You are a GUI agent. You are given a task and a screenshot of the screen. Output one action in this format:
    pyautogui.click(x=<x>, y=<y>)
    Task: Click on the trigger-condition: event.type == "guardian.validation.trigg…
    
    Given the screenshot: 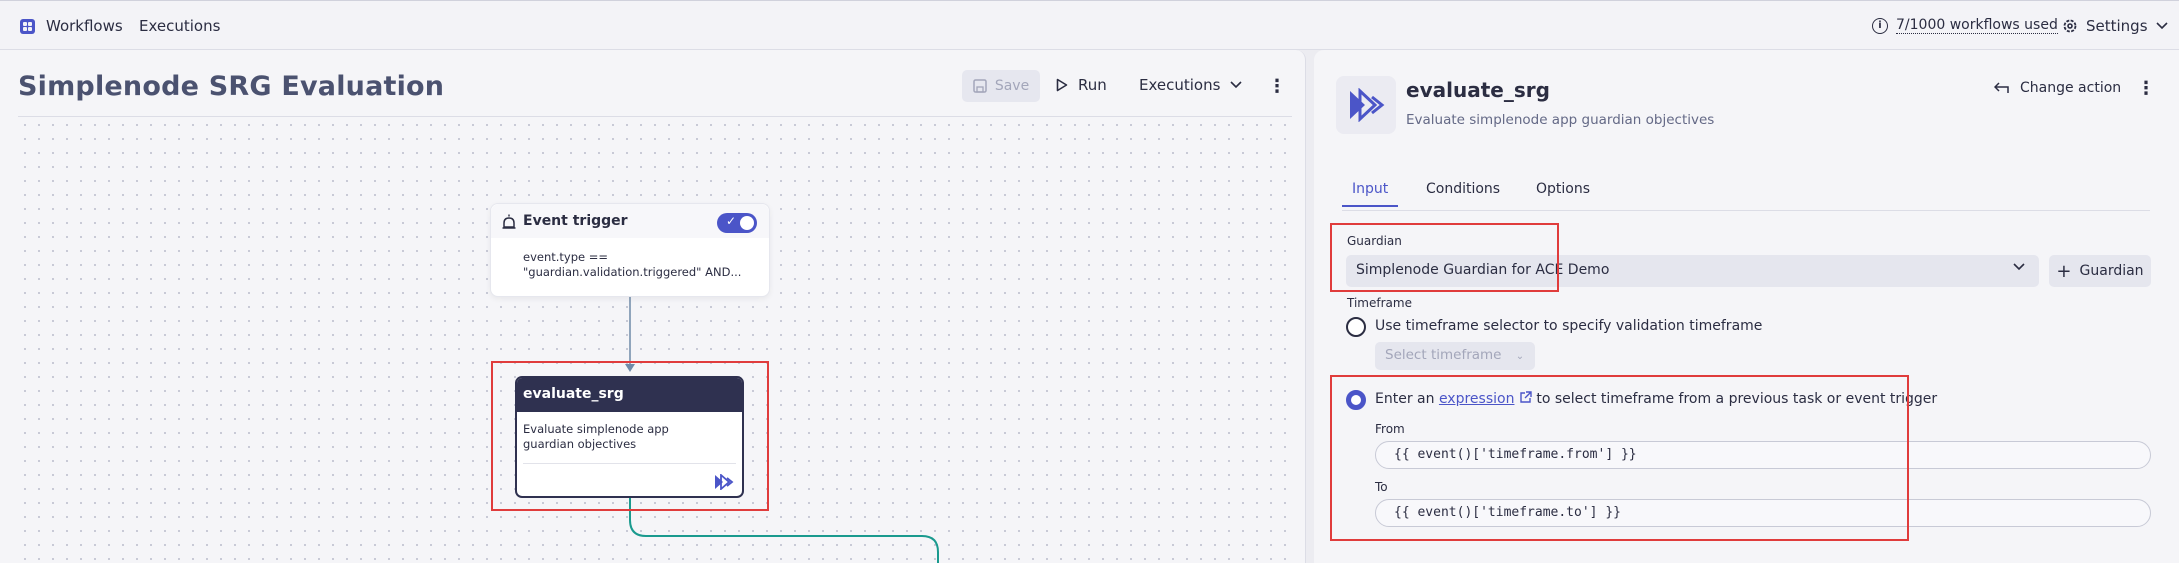 What is the action you would take?
    pyautogui.click(x=632, y=265)
    